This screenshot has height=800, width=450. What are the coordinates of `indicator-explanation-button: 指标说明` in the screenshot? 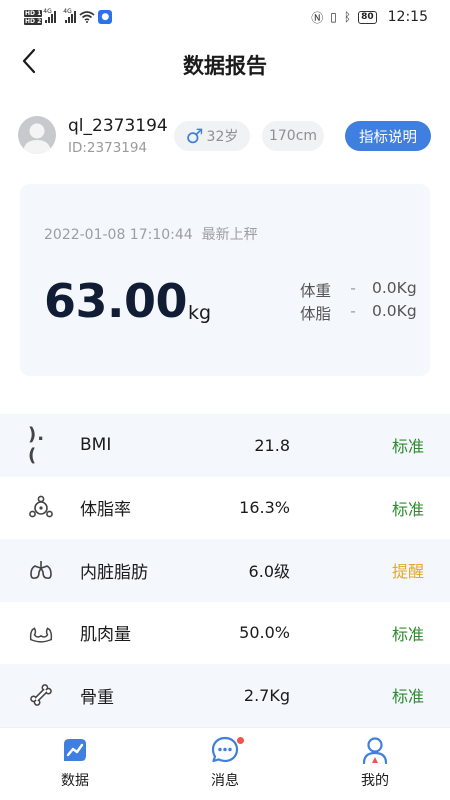 It's located at (388, 136).